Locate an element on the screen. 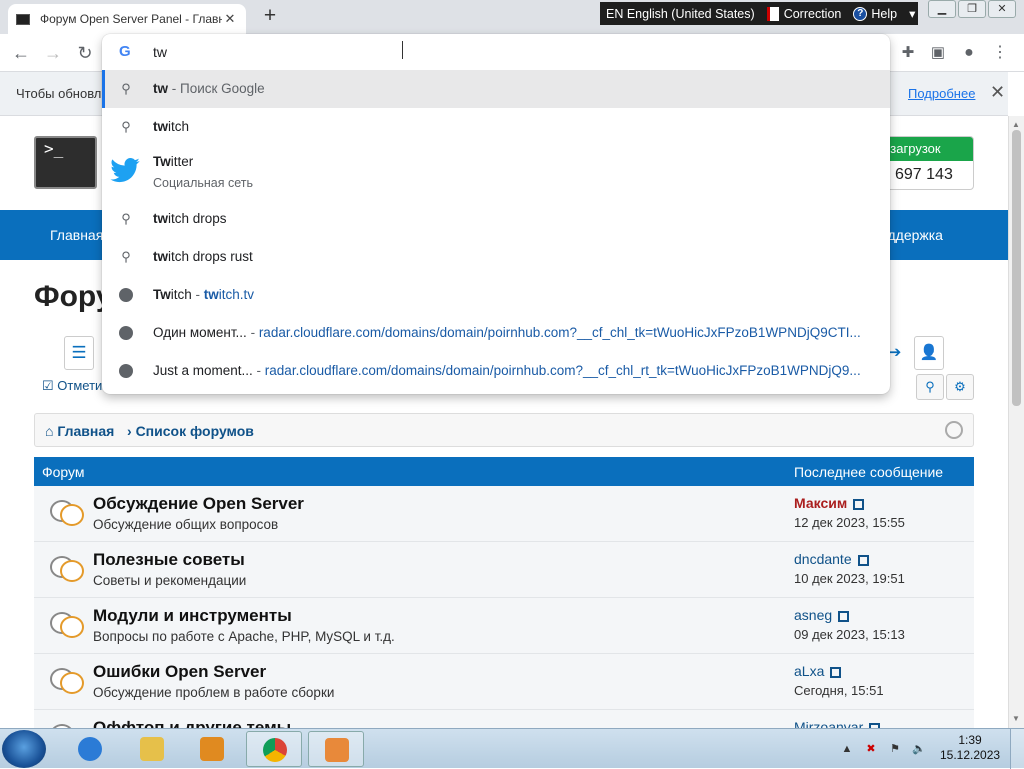  correction-icon is located at coordinates (772, 13).